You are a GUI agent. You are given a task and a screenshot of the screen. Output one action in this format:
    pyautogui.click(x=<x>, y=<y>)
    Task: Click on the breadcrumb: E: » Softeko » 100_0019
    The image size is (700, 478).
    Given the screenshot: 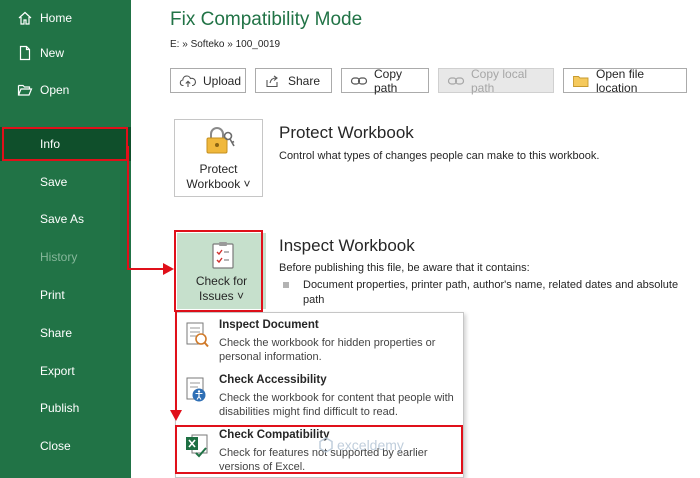 What is the action you would take?
    pyautogui.click(x=225, y=44)
    